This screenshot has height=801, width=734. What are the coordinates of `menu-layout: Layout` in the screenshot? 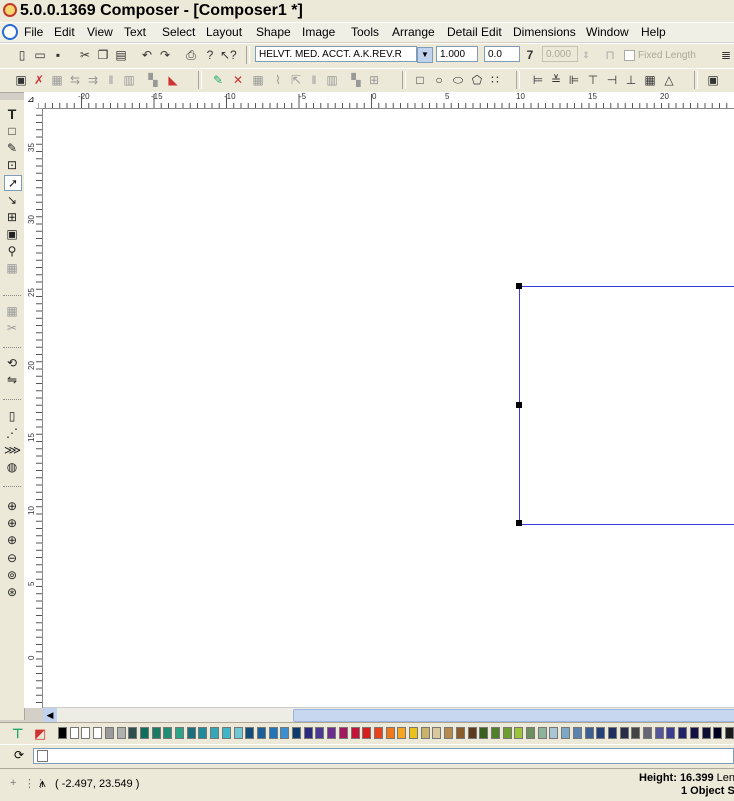 It's located at (224, 32).